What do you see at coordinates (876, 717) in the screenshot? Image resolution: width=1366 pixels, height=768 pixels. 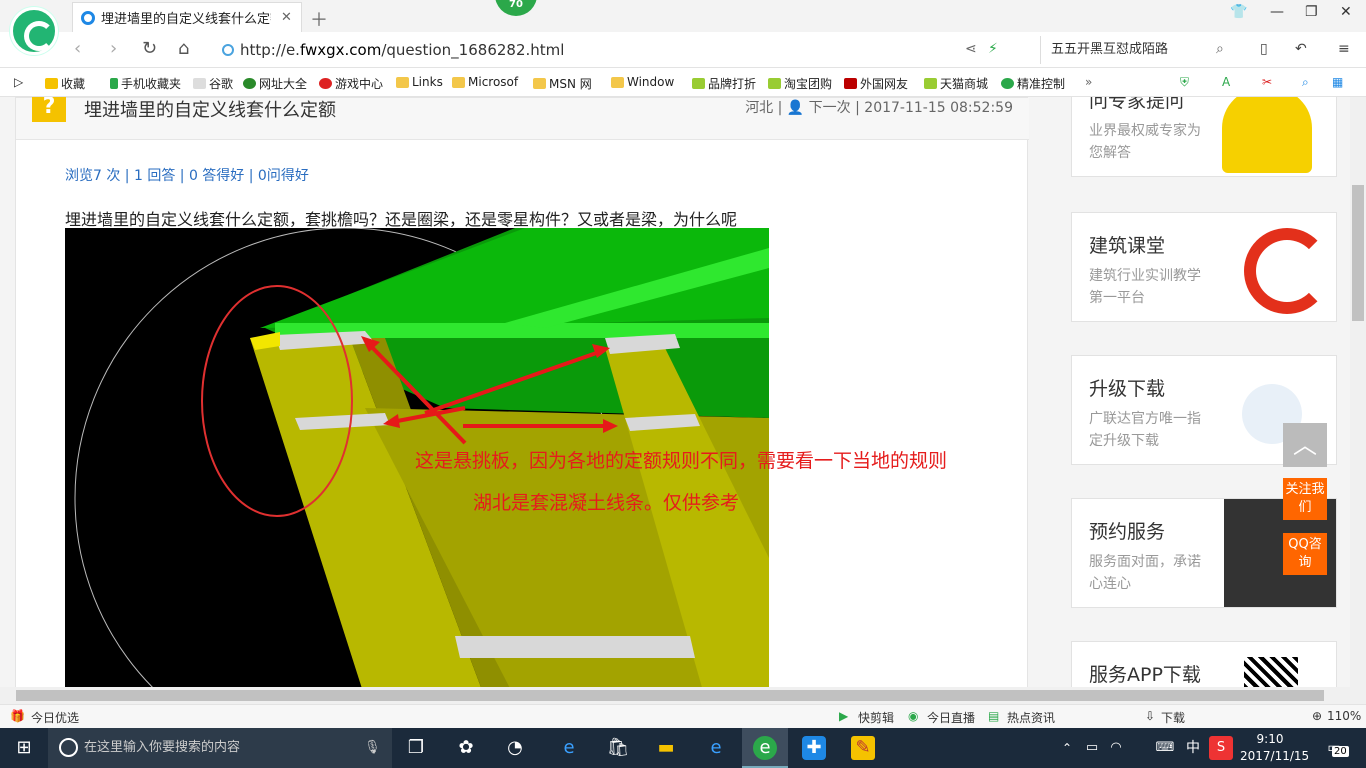 I see `status-item-0: 快剪辑` at bounding box center [876, 717].